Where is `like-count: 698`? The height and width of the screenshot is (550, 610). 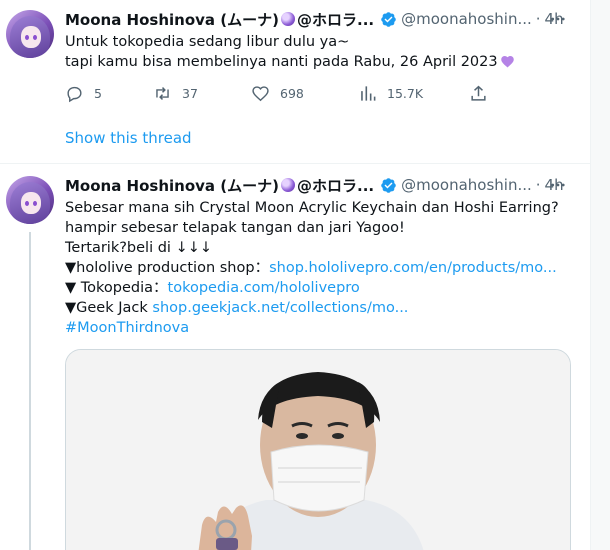 like-count: 698 is located at coordinates (292, 93).